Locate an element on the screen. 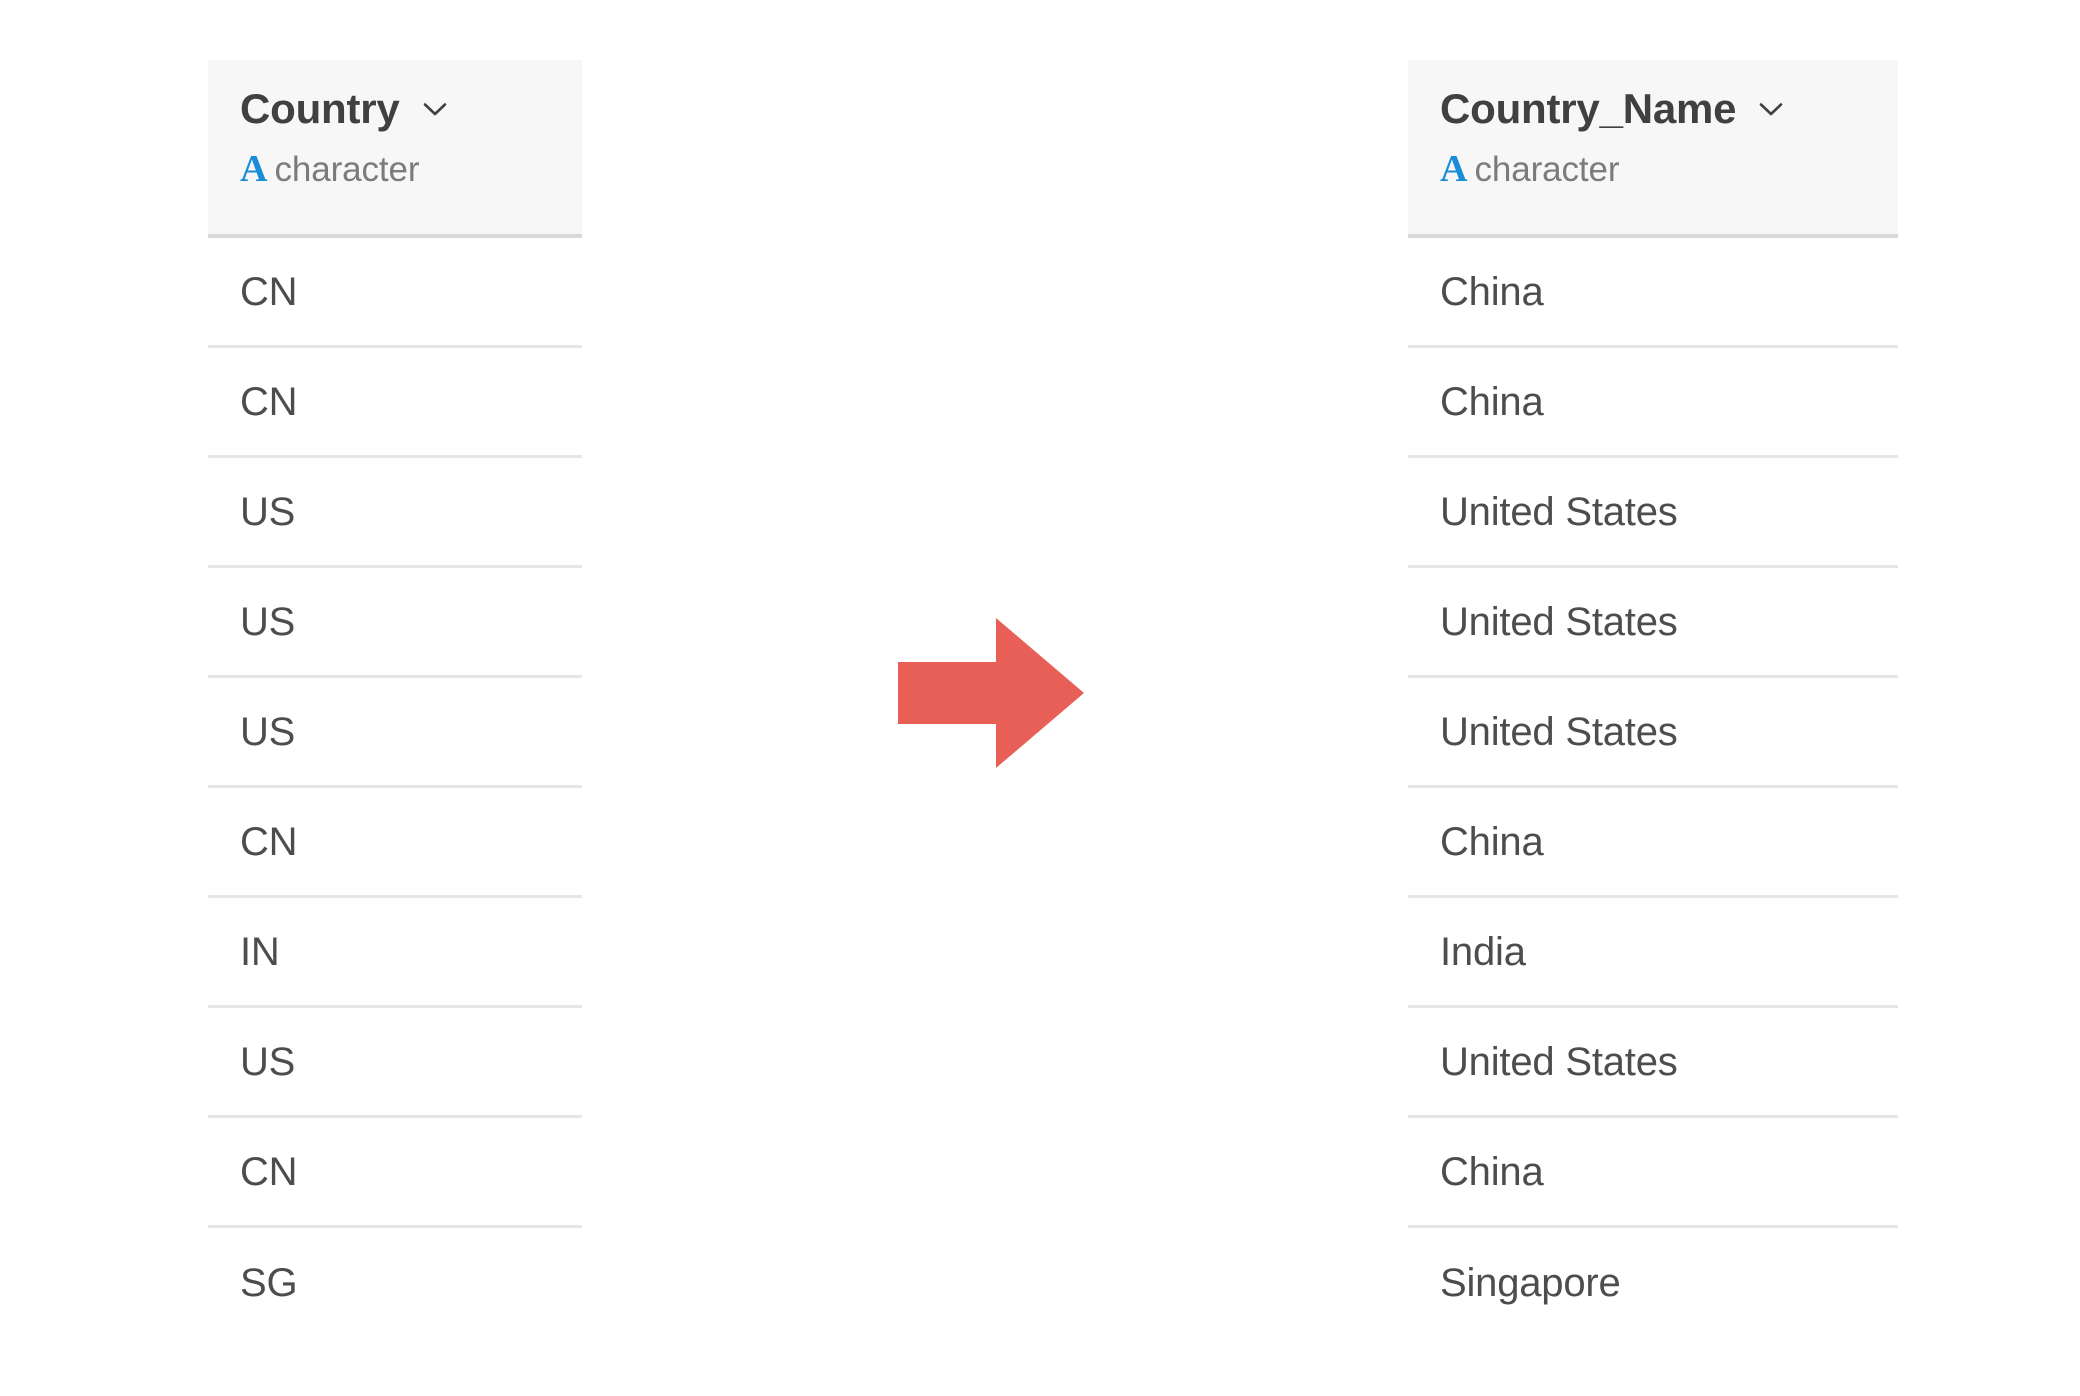 The width and height of the screenshot is (2080, 1396). cell-value: IN is located at coordinates (260, 951).